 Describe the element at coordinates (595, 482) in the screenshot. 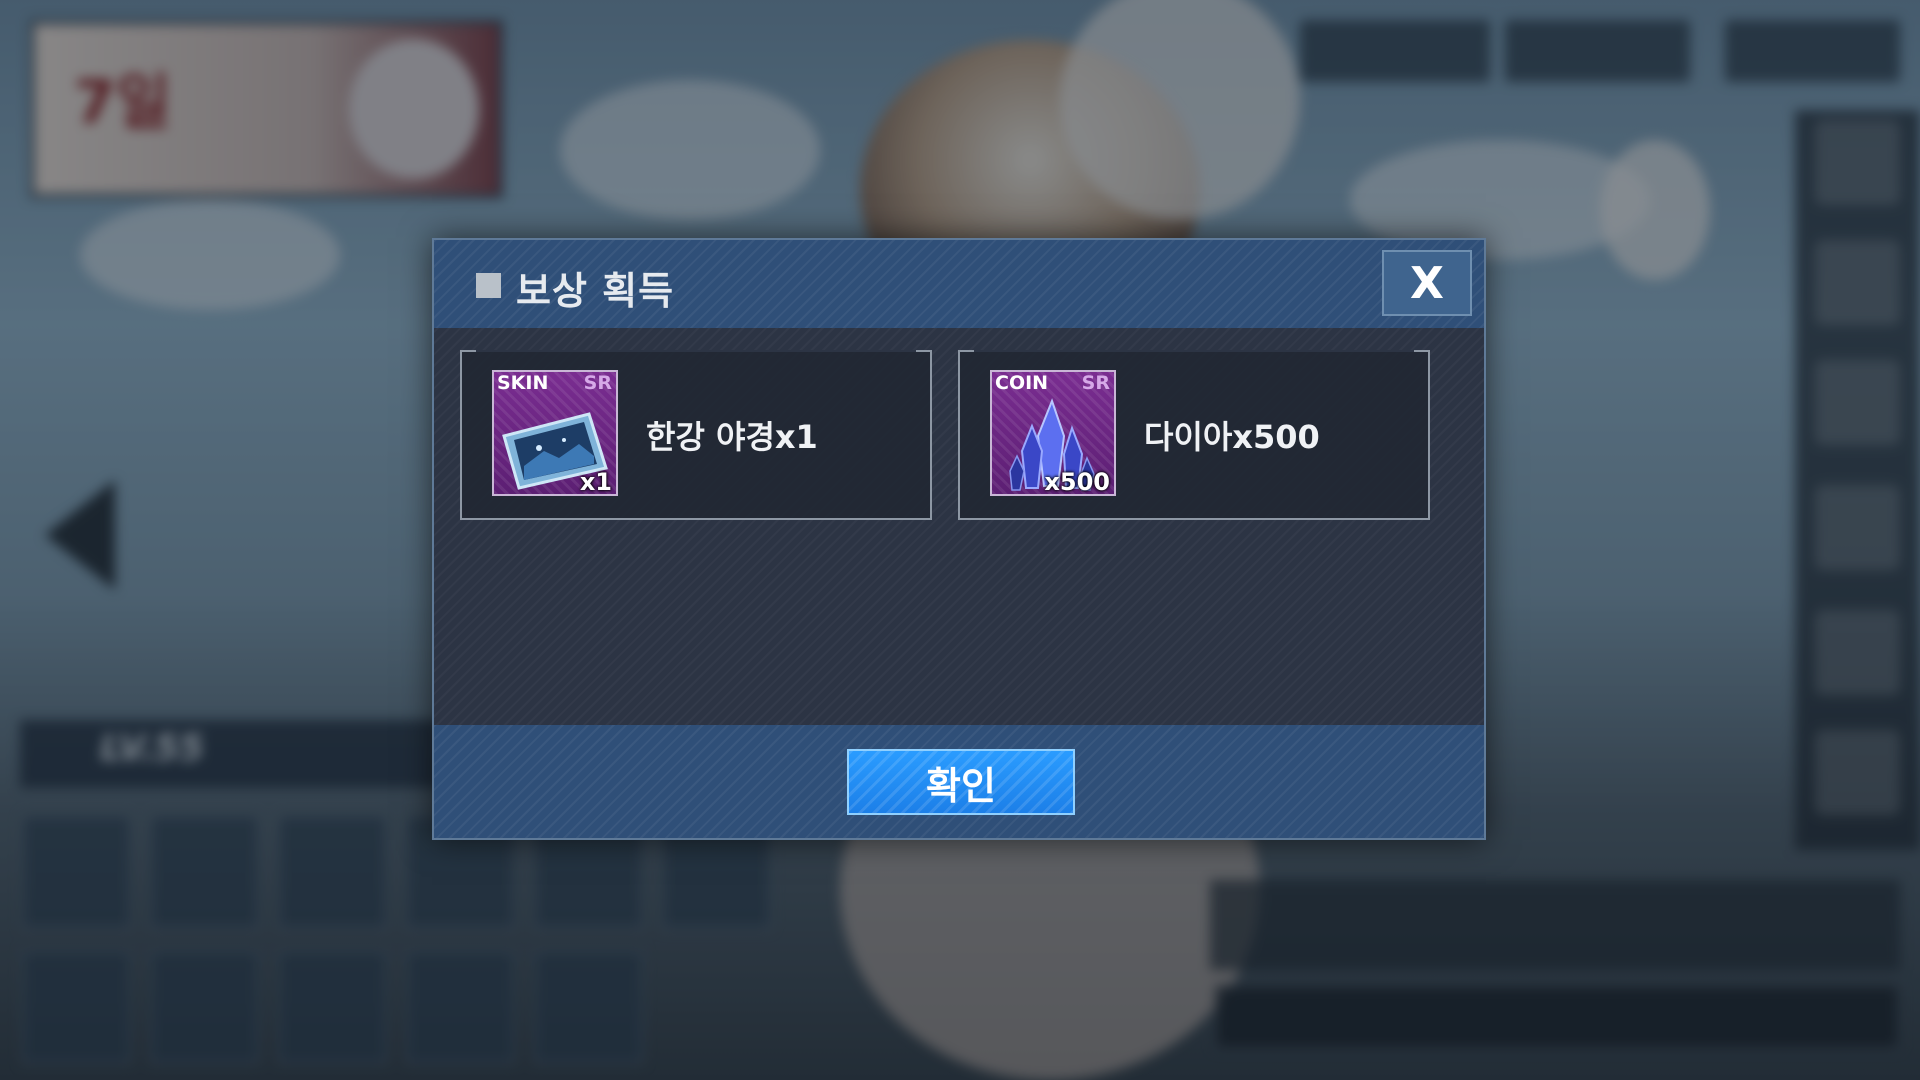

I see `item-quantity-label: x1` at that location.